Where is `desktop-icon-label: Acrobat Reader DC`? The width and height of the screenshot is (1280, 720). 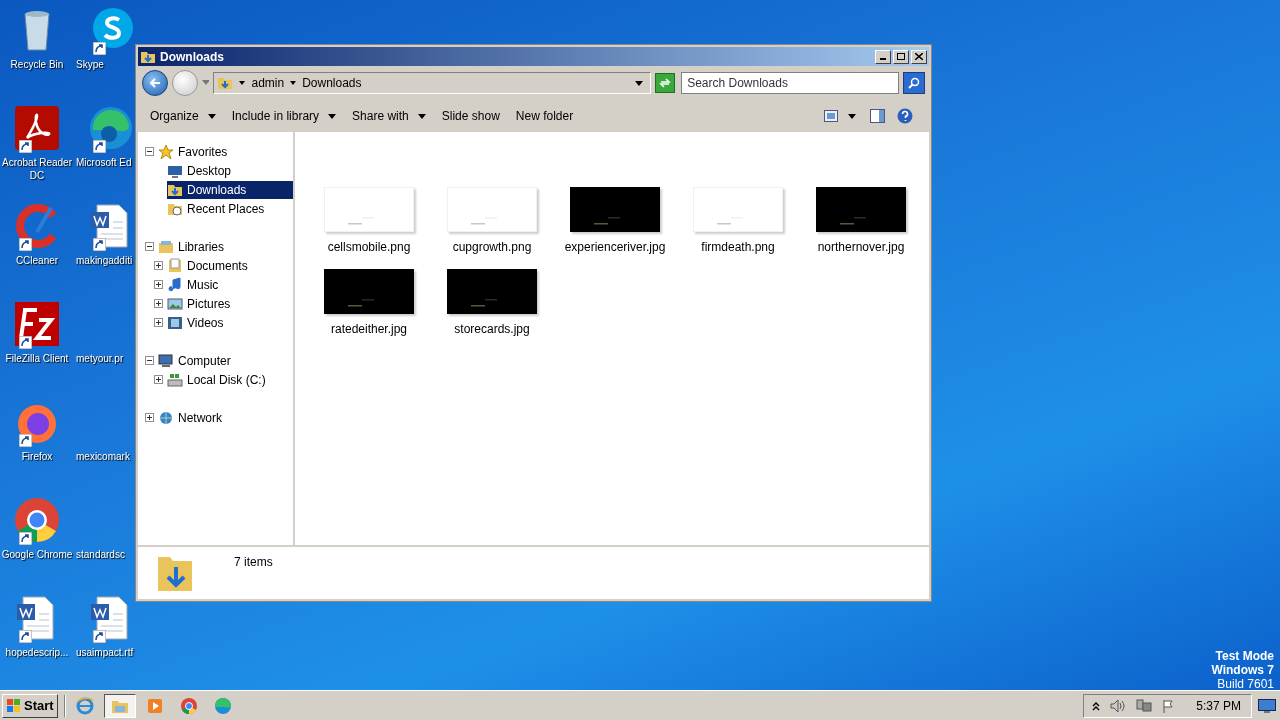
desktop-icon-label: Acrobat Reader DC is located at coordinates (37, 169).